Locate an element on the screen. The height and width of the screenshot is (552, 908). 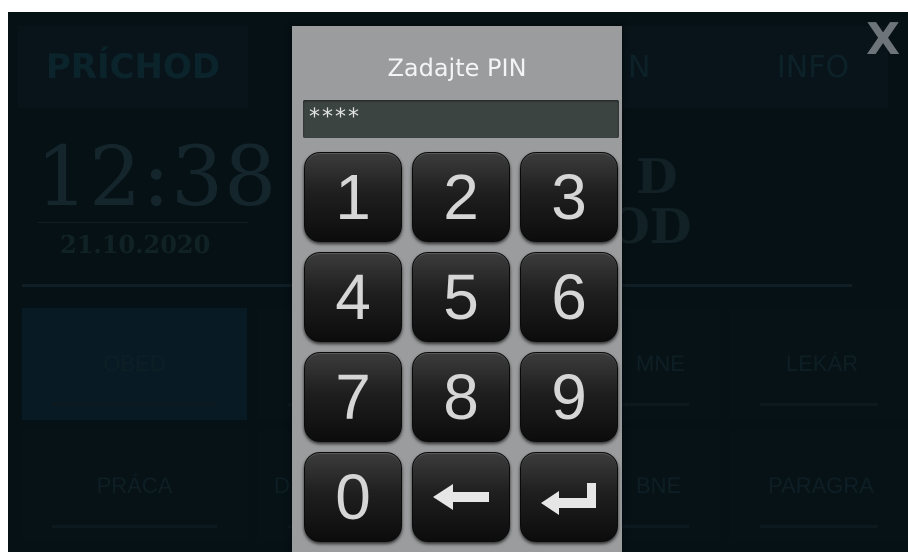
key-0-label: 0 is located at coordinates (353, 497).